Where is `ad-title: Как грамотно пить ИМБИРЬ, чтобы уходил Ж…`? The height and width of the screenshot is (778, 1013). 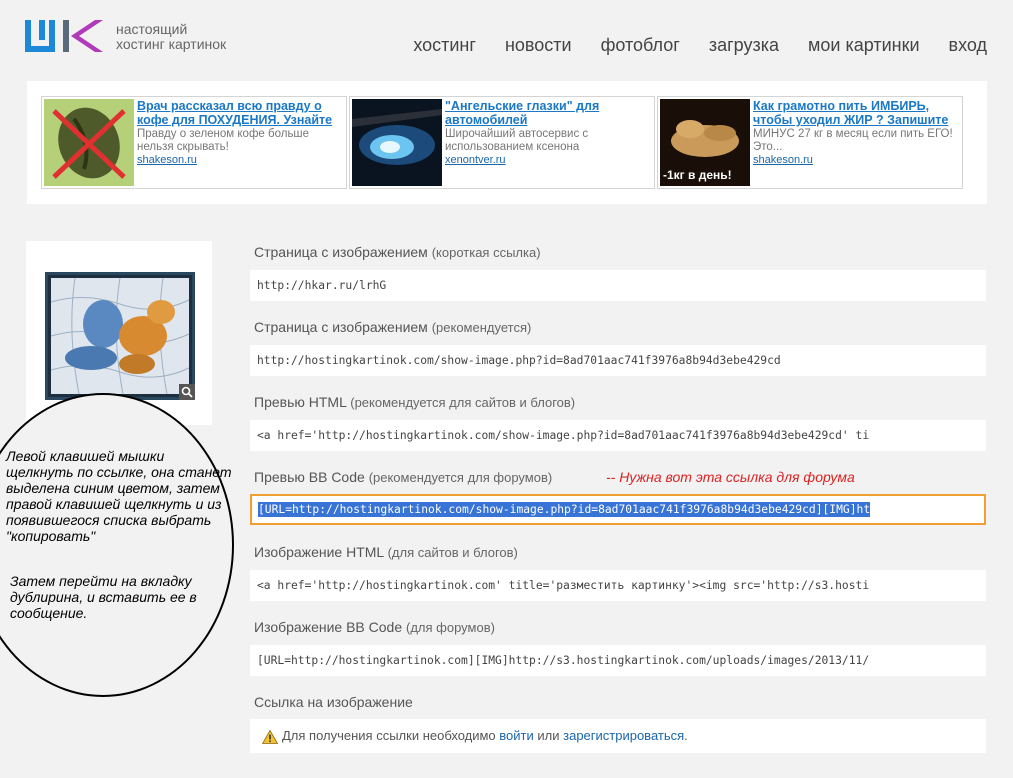 ad-title: Как грамотно пить ИМБИРЬ, чтобы уходил Ж… is located at coordinates (855, 113).